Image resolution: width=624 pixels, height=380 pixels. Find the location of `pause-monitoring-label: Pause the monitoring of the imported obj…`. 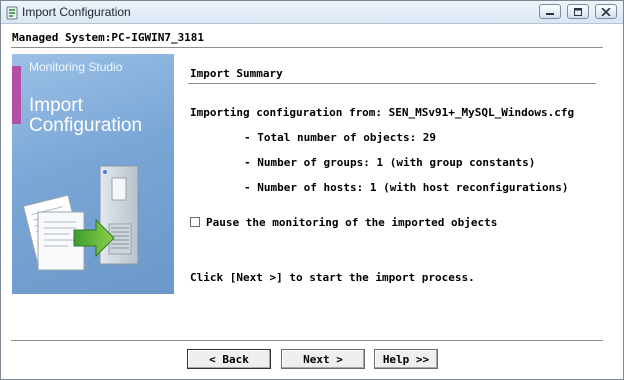

pause-monitoring-label: Pause the monitoring of the imported obj… is located at coordinates (351, 222).